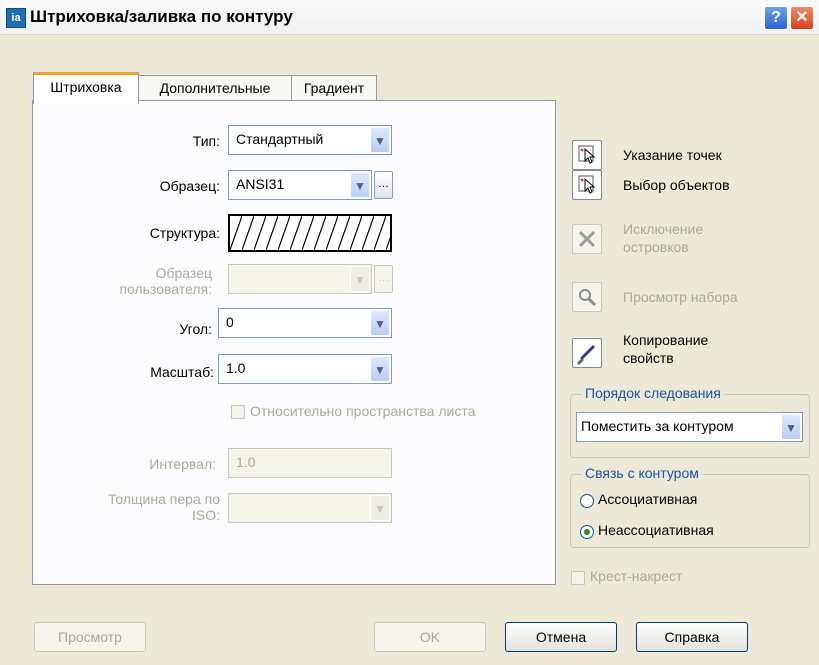 Image resolution: width=819 pixels, height=665 pixels. What do you see at coordinates (238, 412) in the screenshot?
I see `relative-paper-checkbox` at bounding box center [238, 412].